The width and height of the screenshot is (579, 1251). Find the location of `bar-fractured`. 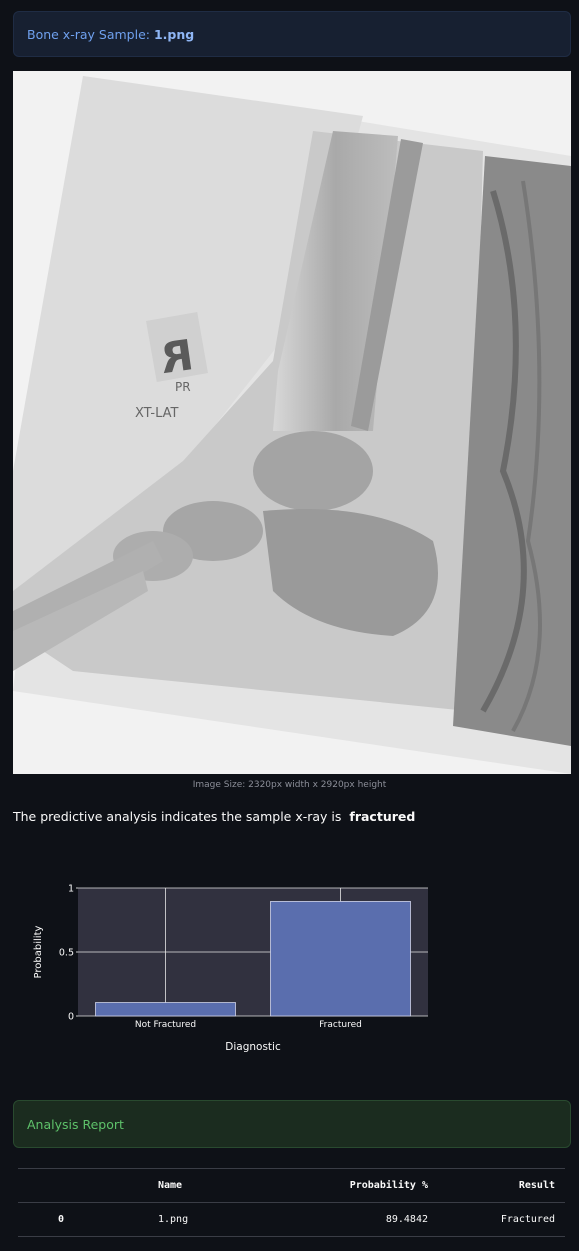

bar-fractured is located at coordinates (340, 959).